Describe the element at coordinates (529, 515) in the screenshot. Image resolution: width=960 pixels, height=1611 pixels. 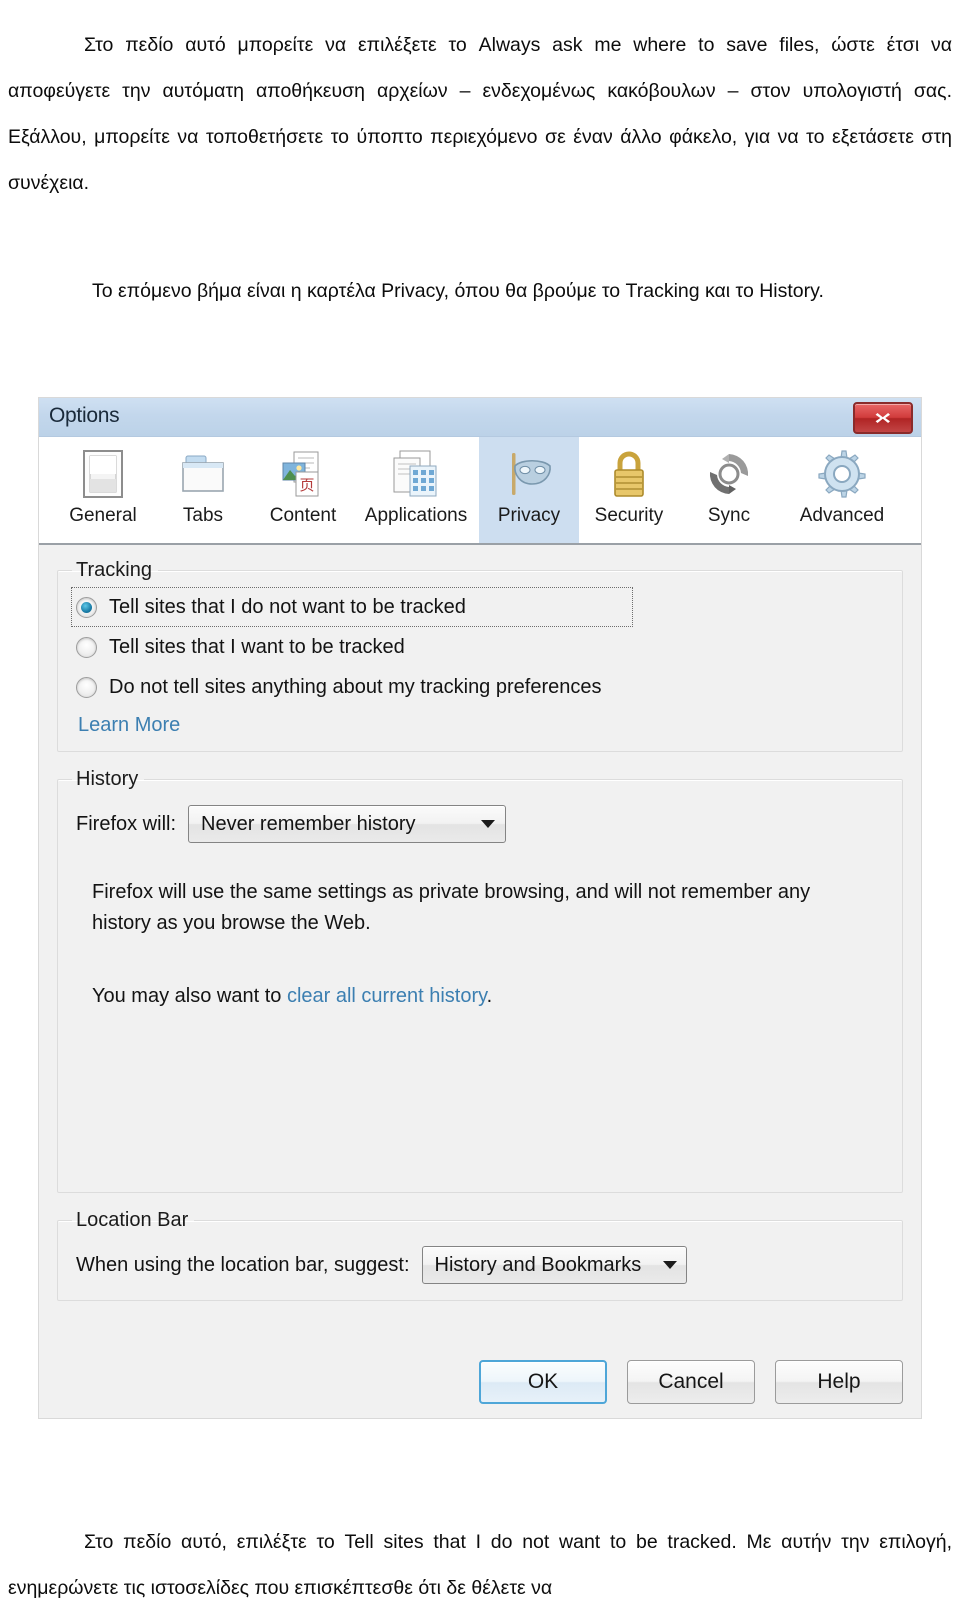
I see `tab-privacy-label: Privacy` at that location.